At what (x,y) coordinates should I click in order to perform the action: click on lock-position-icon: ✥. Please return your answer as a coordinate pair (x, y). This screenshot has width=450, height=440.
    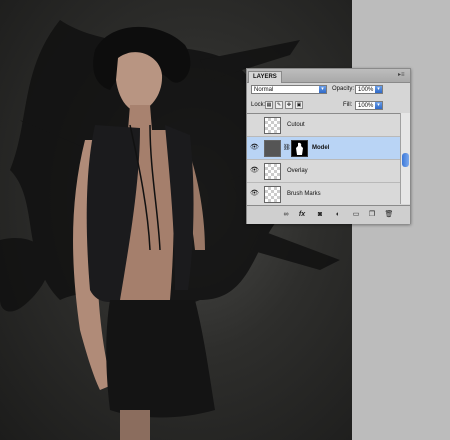
    Looking at the image, I should click on (289, 105).